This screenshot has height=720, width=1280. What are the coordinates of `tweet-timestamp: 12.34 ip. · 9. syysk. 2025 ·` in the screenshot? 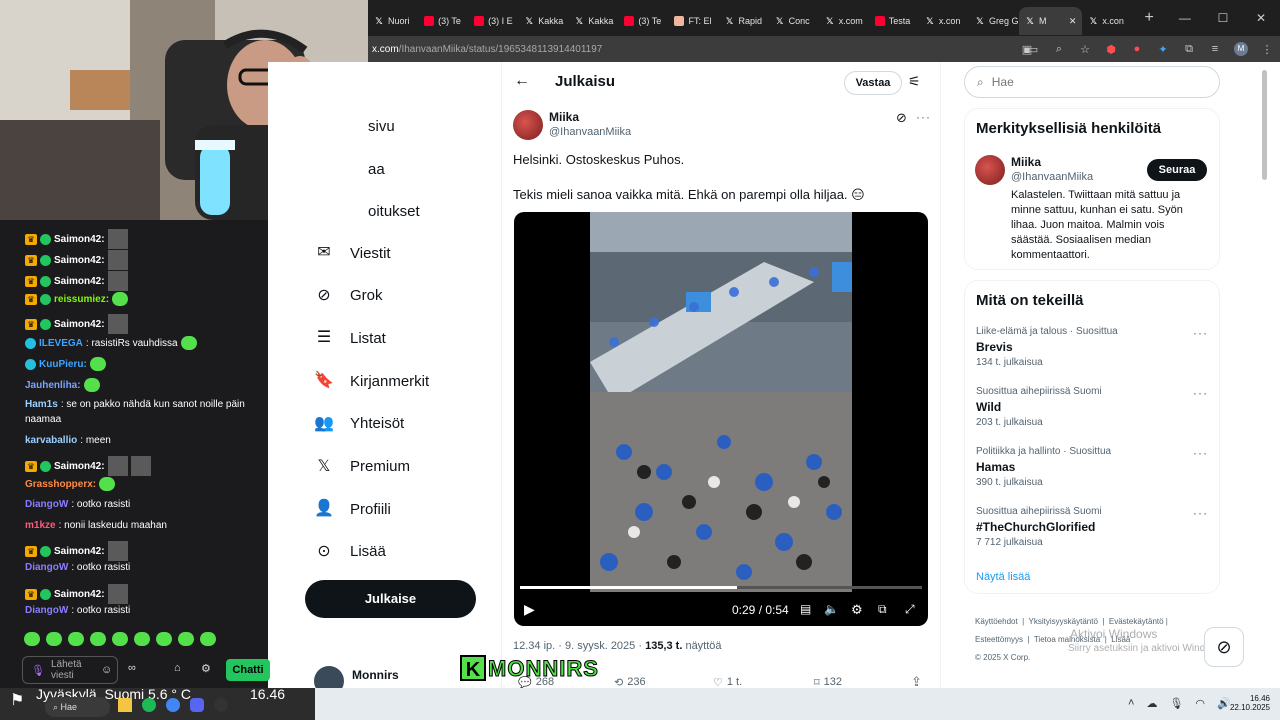 It's located at (579, 646).